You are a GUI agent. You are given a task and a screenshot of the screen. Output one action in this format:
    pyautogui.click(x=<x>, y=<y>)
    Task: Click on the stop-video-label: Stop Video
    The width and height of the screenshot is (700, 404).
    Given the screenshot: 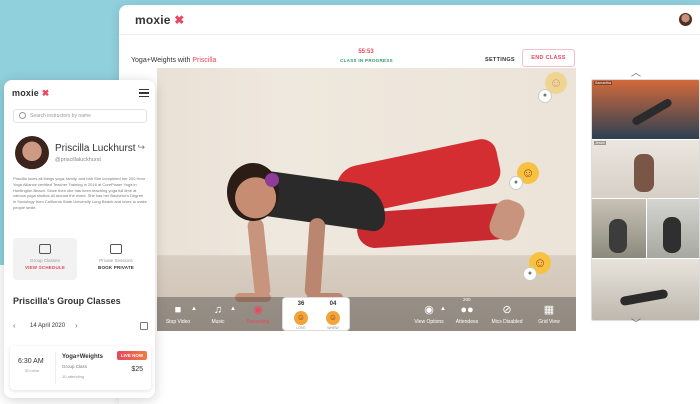 What is the action you would take?
    pyautogui.click(x=178, y=322)
    